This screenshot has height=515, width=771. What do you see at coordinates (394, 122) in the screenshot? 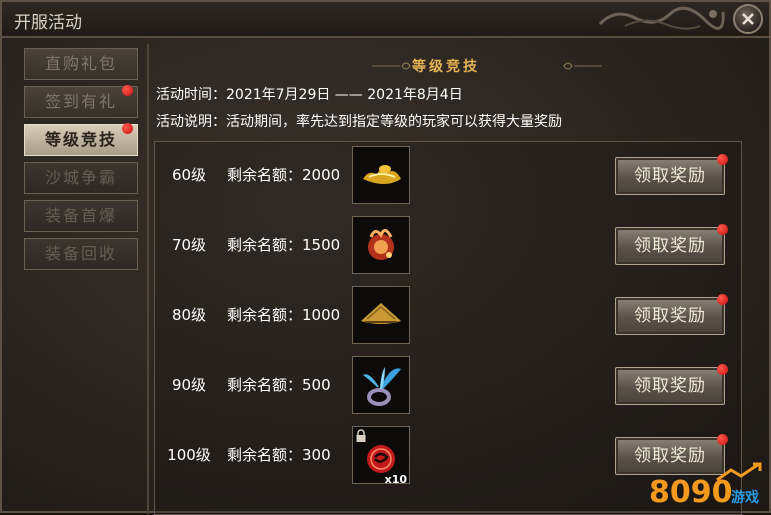
I see `activity-desc-value: 活动期间，率先达到指定等级的玩家可以获得大量奖励` at bounding box center [394, 122].